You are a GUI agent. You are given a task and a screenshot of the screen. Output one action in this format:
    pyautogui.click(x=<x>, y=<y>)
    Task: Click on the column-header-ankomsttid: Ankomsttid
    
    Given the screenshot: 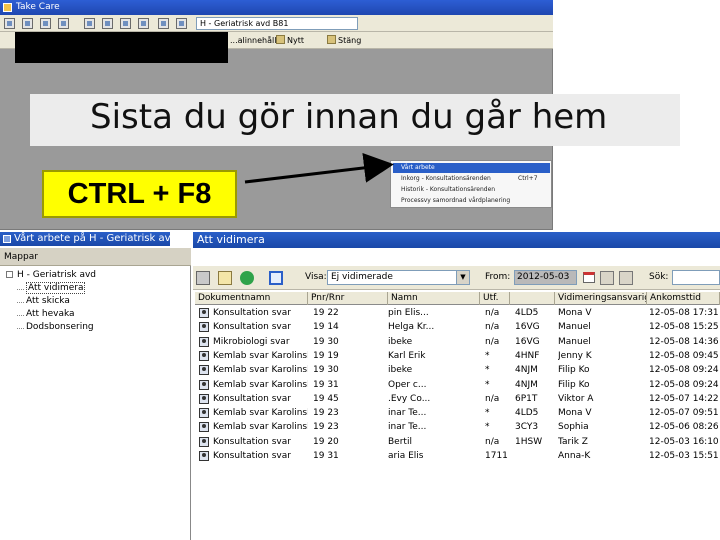 What is the action you would take?
    pyautogui.click(x=683, y=298)
    